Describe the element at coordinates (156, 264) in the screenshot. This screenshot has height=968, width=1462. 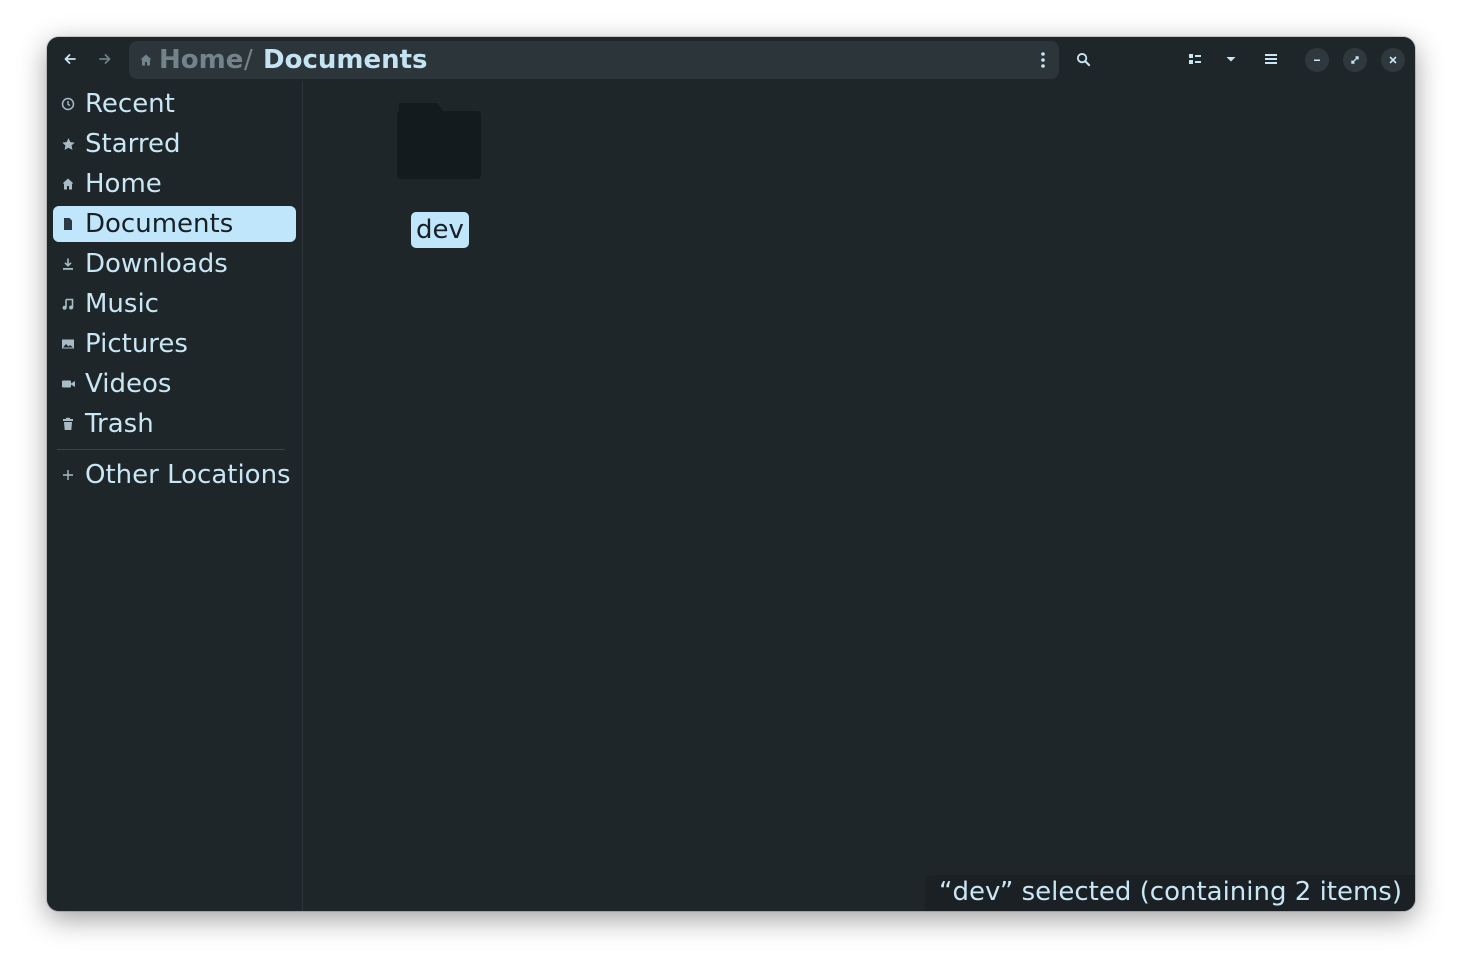
I see `sidebar-item-label: Downloads` at that location.